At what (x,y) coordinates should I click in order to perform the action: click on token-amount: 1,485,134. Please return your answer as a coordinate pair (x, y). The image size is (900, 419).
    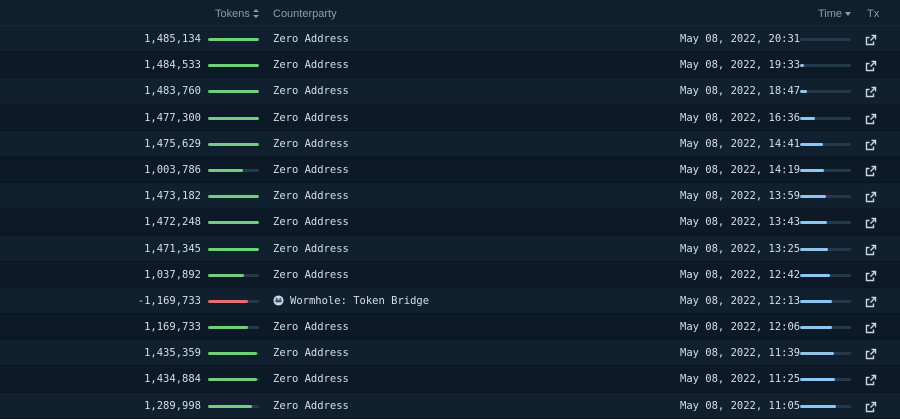
    Looking at the image, I should click on (172, 39).